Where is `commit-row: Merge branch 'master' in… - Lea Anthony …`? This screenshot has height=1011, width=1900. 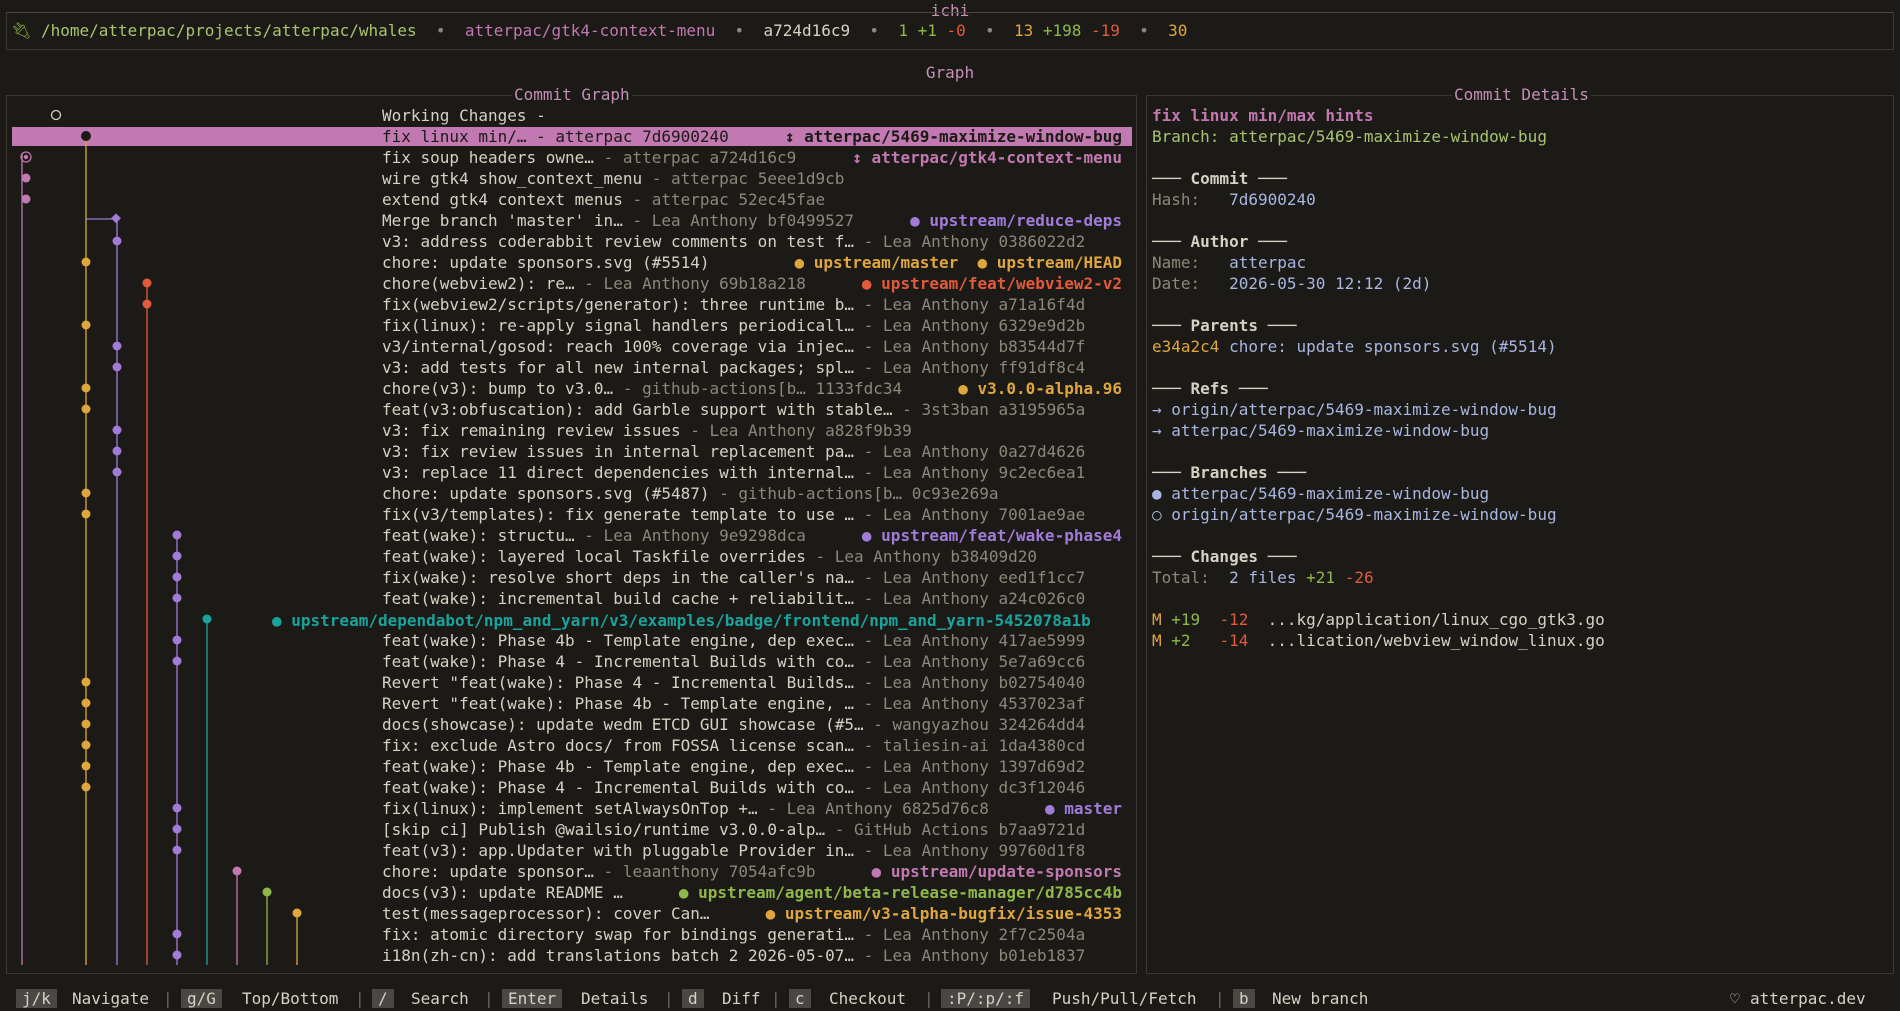 commit-row: Merge branch 'master' in… - Lea Anthony … is located at coordinates (752, 220).